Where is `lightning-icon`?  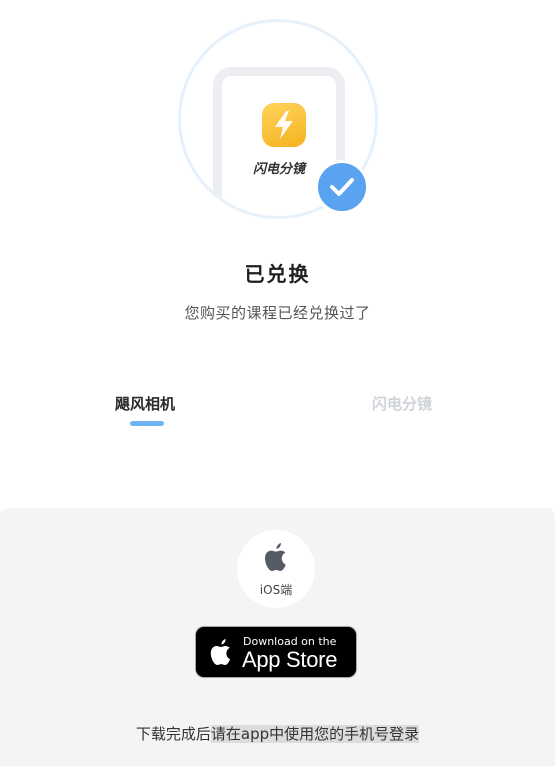 lightning-icon is located at coordinates (284, 125).